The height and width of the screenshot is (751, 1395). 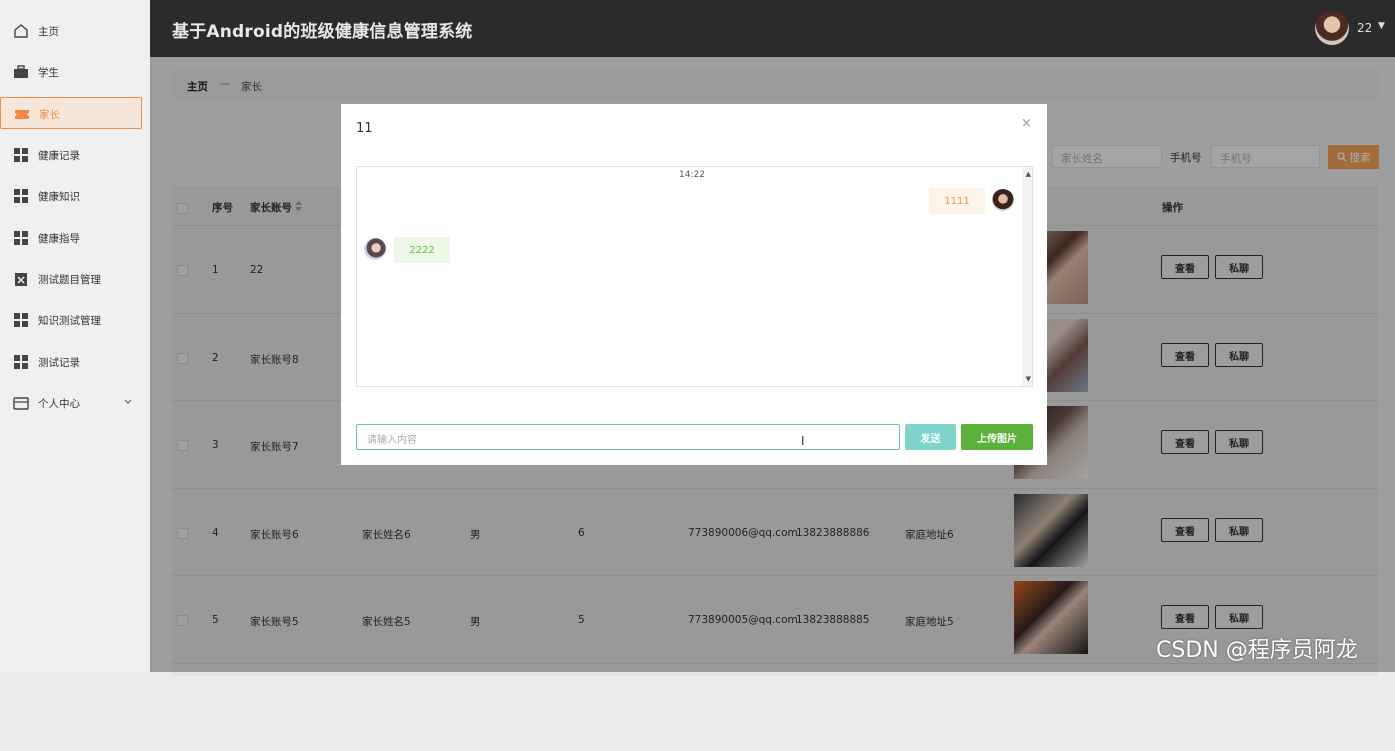 I want to click on sidebar-item-knowledge-tests: 知识测试管理, so click(x=71, y=320).